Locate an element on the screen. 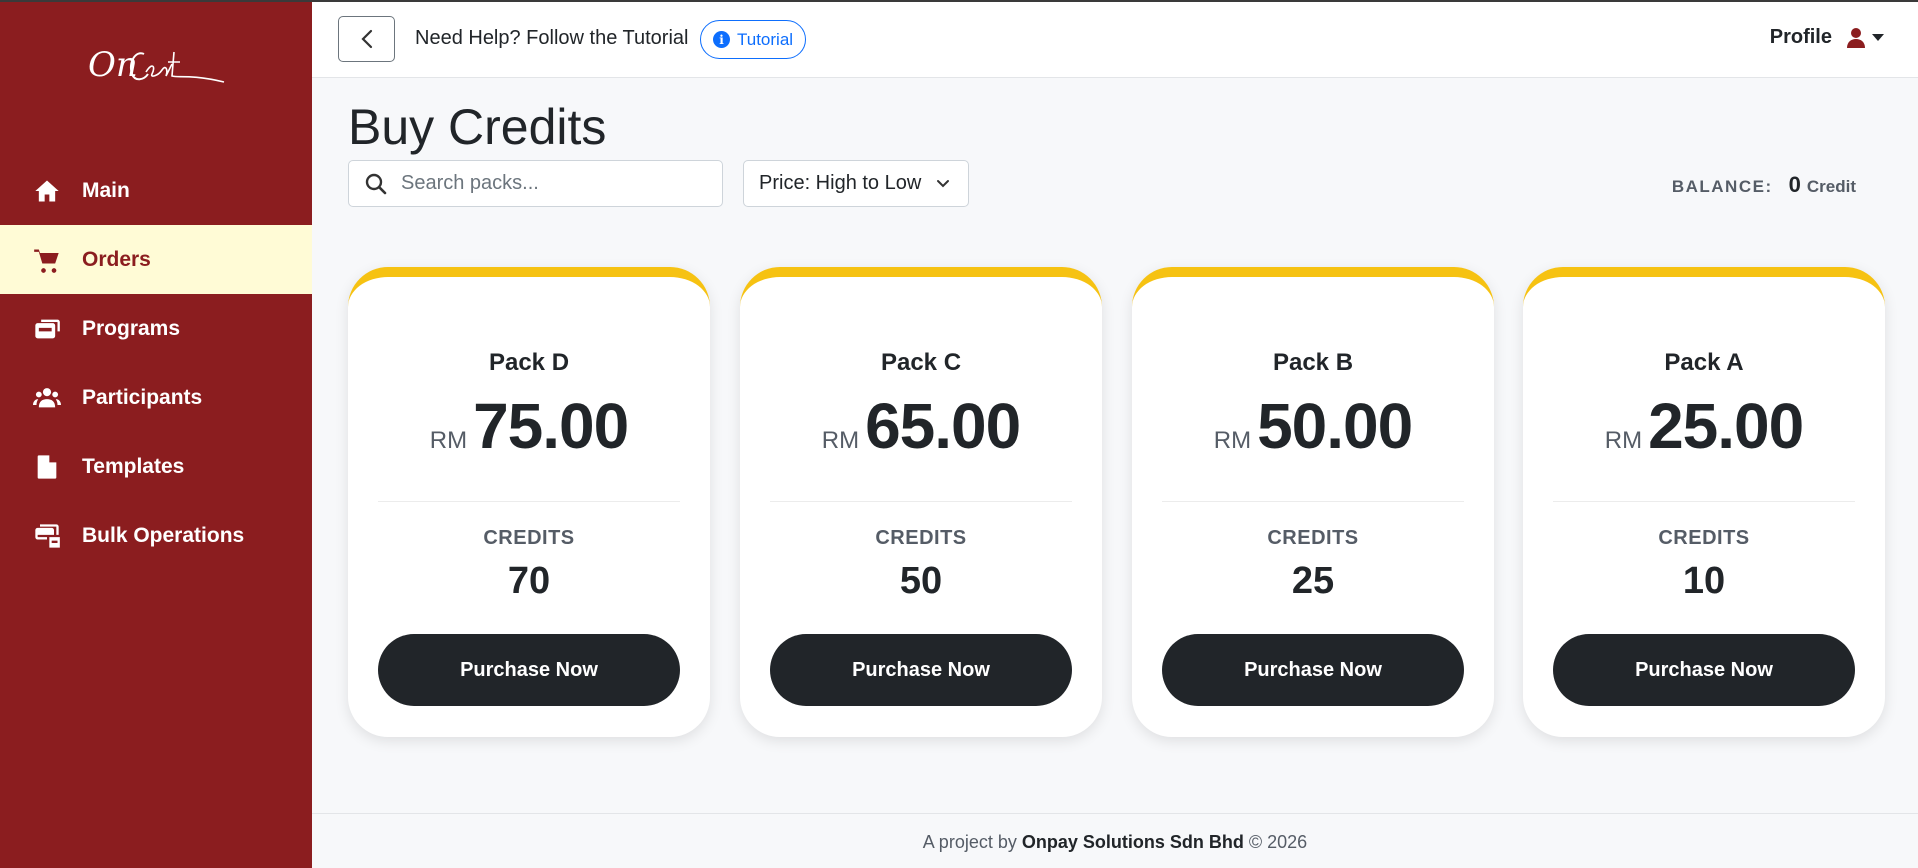 This screenshot has height=868, width=1918. credits-value: 50 is located at coordinates (921, 581).